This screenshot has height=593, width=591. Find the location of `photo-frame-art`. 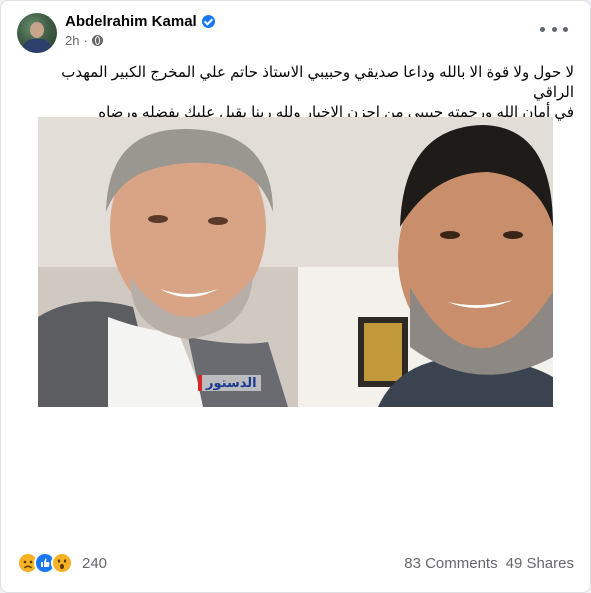

photo-frame-art is located at coordinates (383, 352).